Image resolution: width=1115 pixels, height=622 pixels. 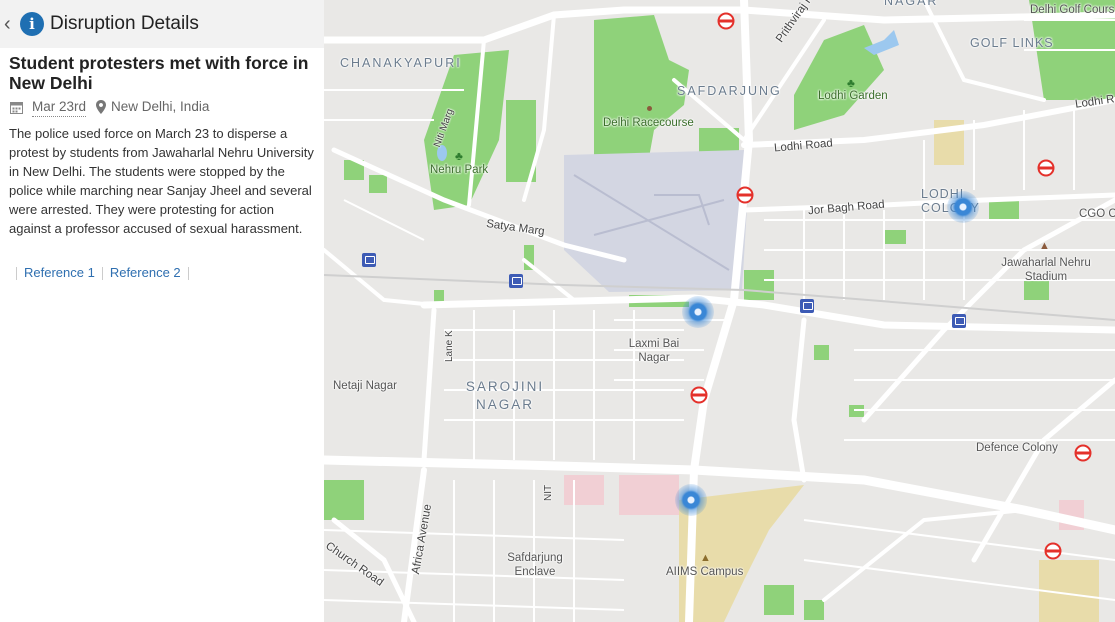 I want to click on info-icon: i, so click(x=32, y=24).